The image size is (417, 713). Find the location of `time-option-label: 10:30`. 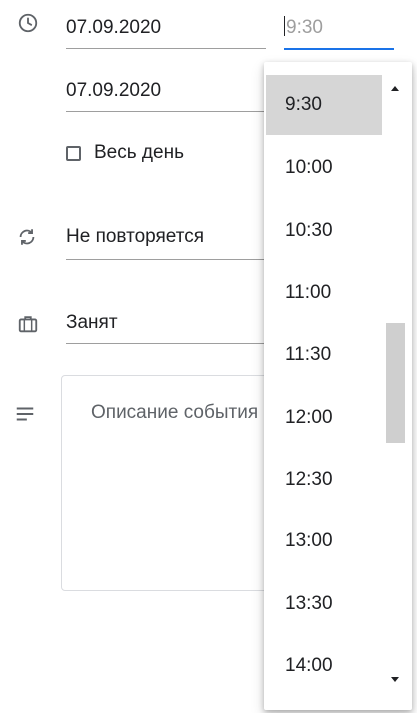

time-option-label: 10:30 is located at coordinates (309, 230).